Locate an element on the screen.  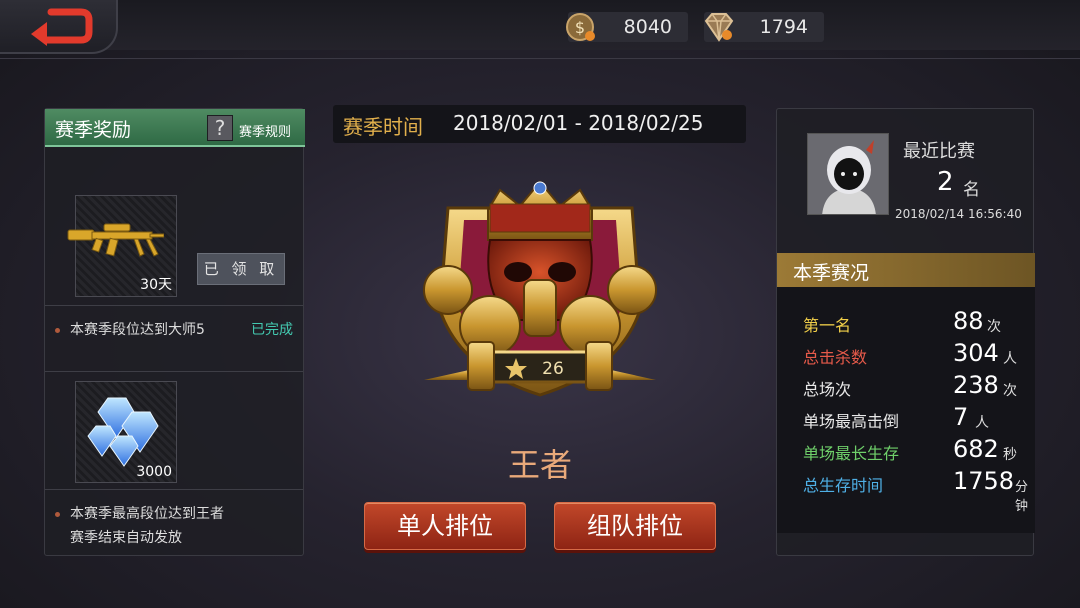
stat-value: 238 is located at coordinates (976, 385).